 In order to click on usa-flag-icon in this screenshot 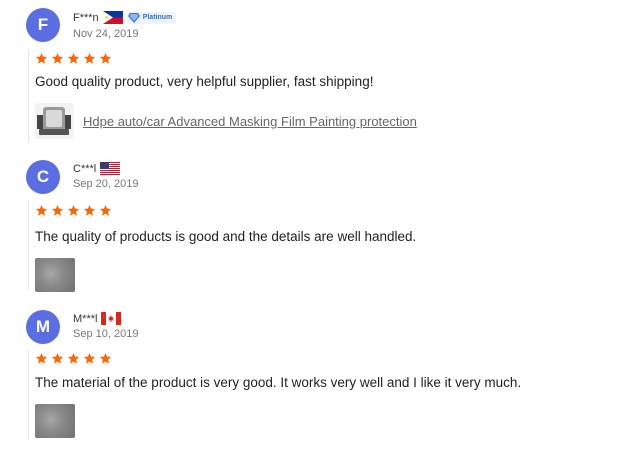, I will do `click(110, 168)`.